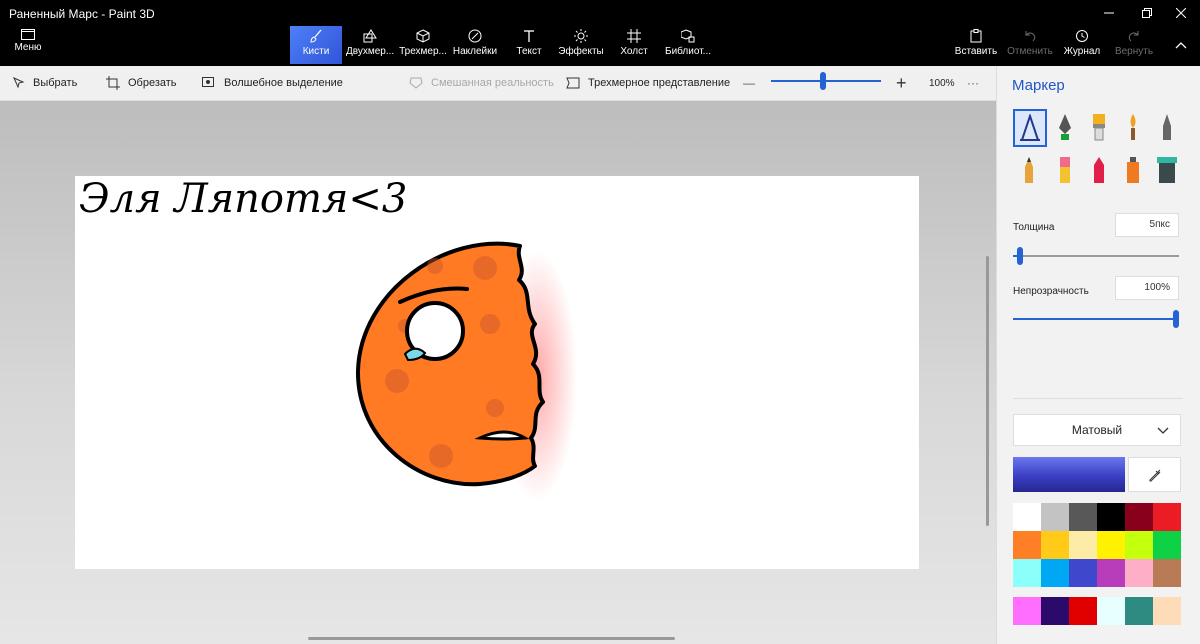 Image resolution: width=1200 pixels, height=644 pixels. I want to click on panel-divider, so click(1098, 398).